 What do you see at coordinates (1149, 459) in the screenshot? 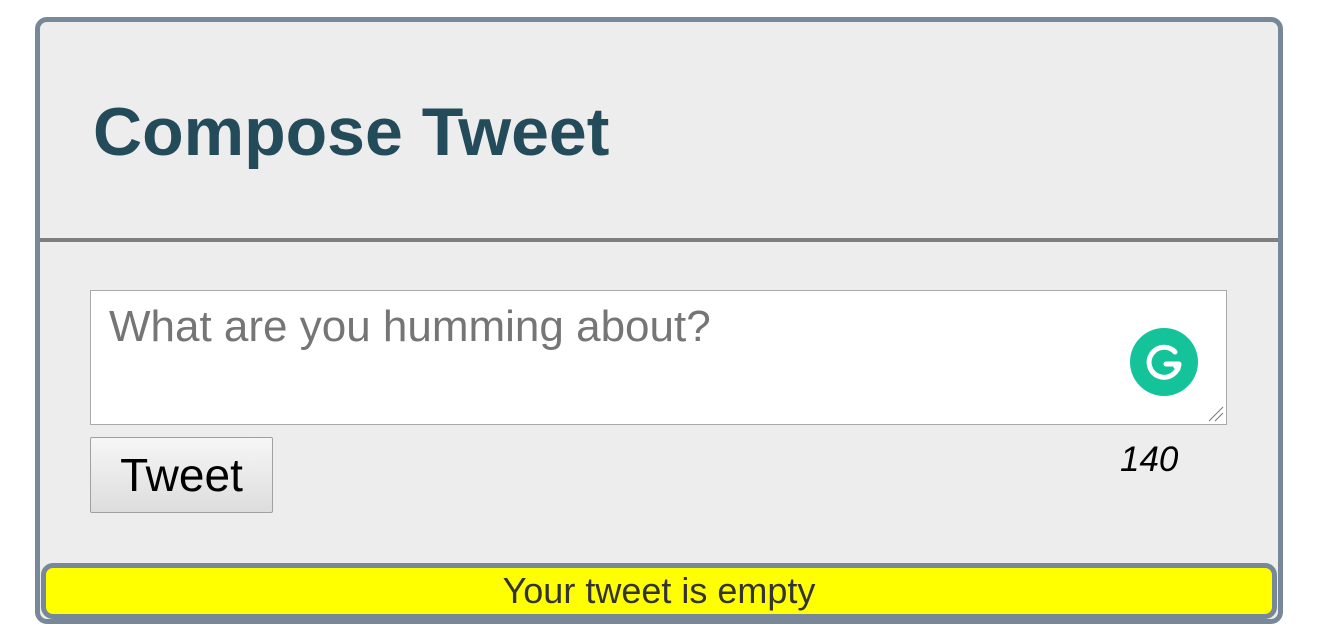
I see `character-counter: 140` at bounding box center [1149, 459].